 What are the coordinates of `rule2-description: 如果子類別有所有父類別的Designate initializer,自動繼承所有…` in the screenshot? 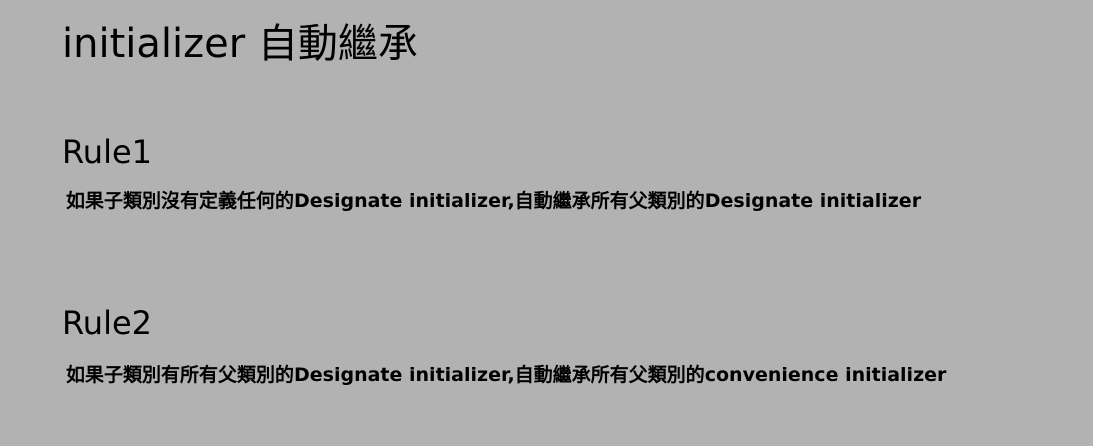 It's located at (506, 375).